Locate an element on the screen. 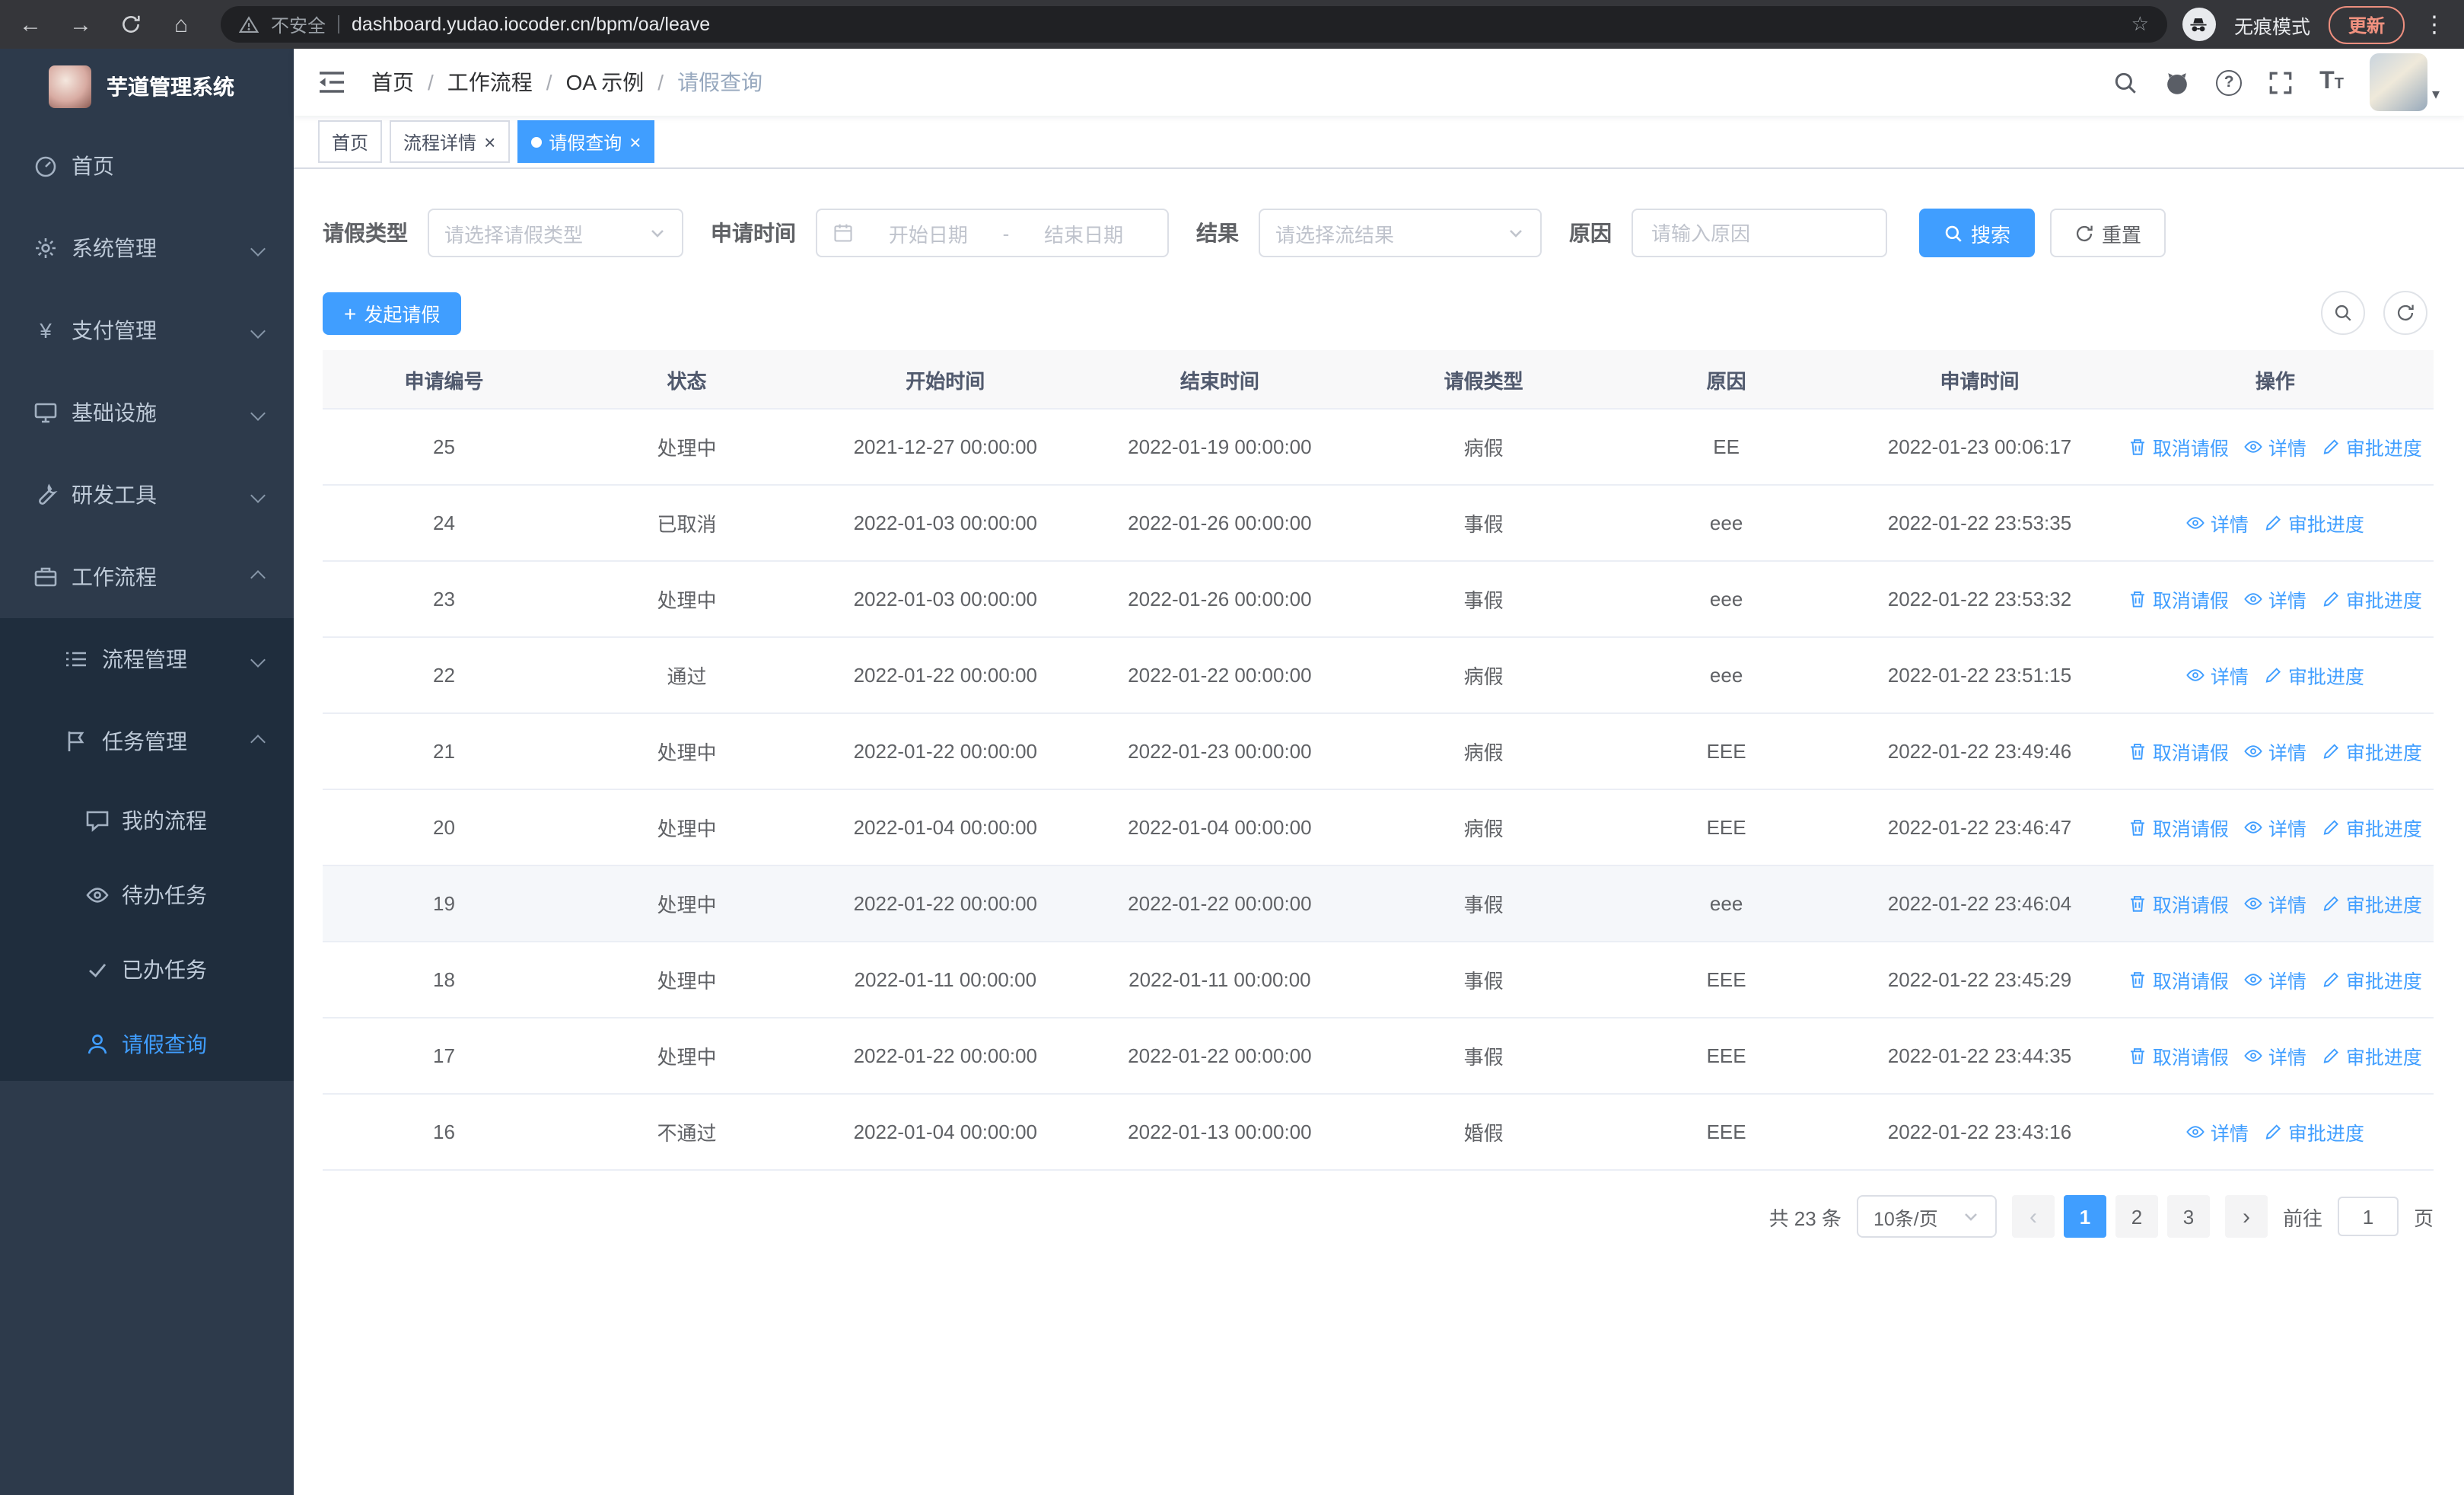 This screenshot has width=2464, height=1495. check-icon is located at coordinates (98, 969).